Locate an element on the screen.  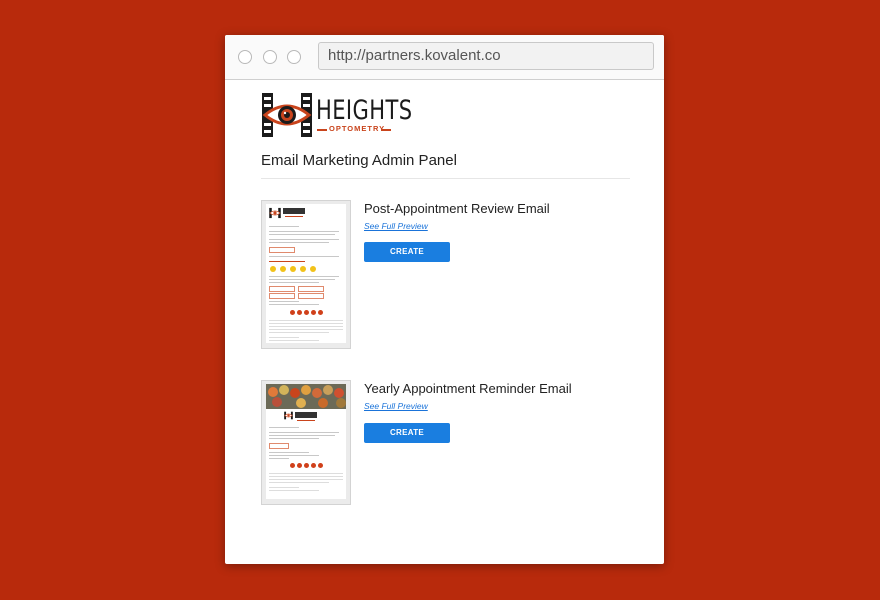
close-window-button is located at coordinates (245, 57).